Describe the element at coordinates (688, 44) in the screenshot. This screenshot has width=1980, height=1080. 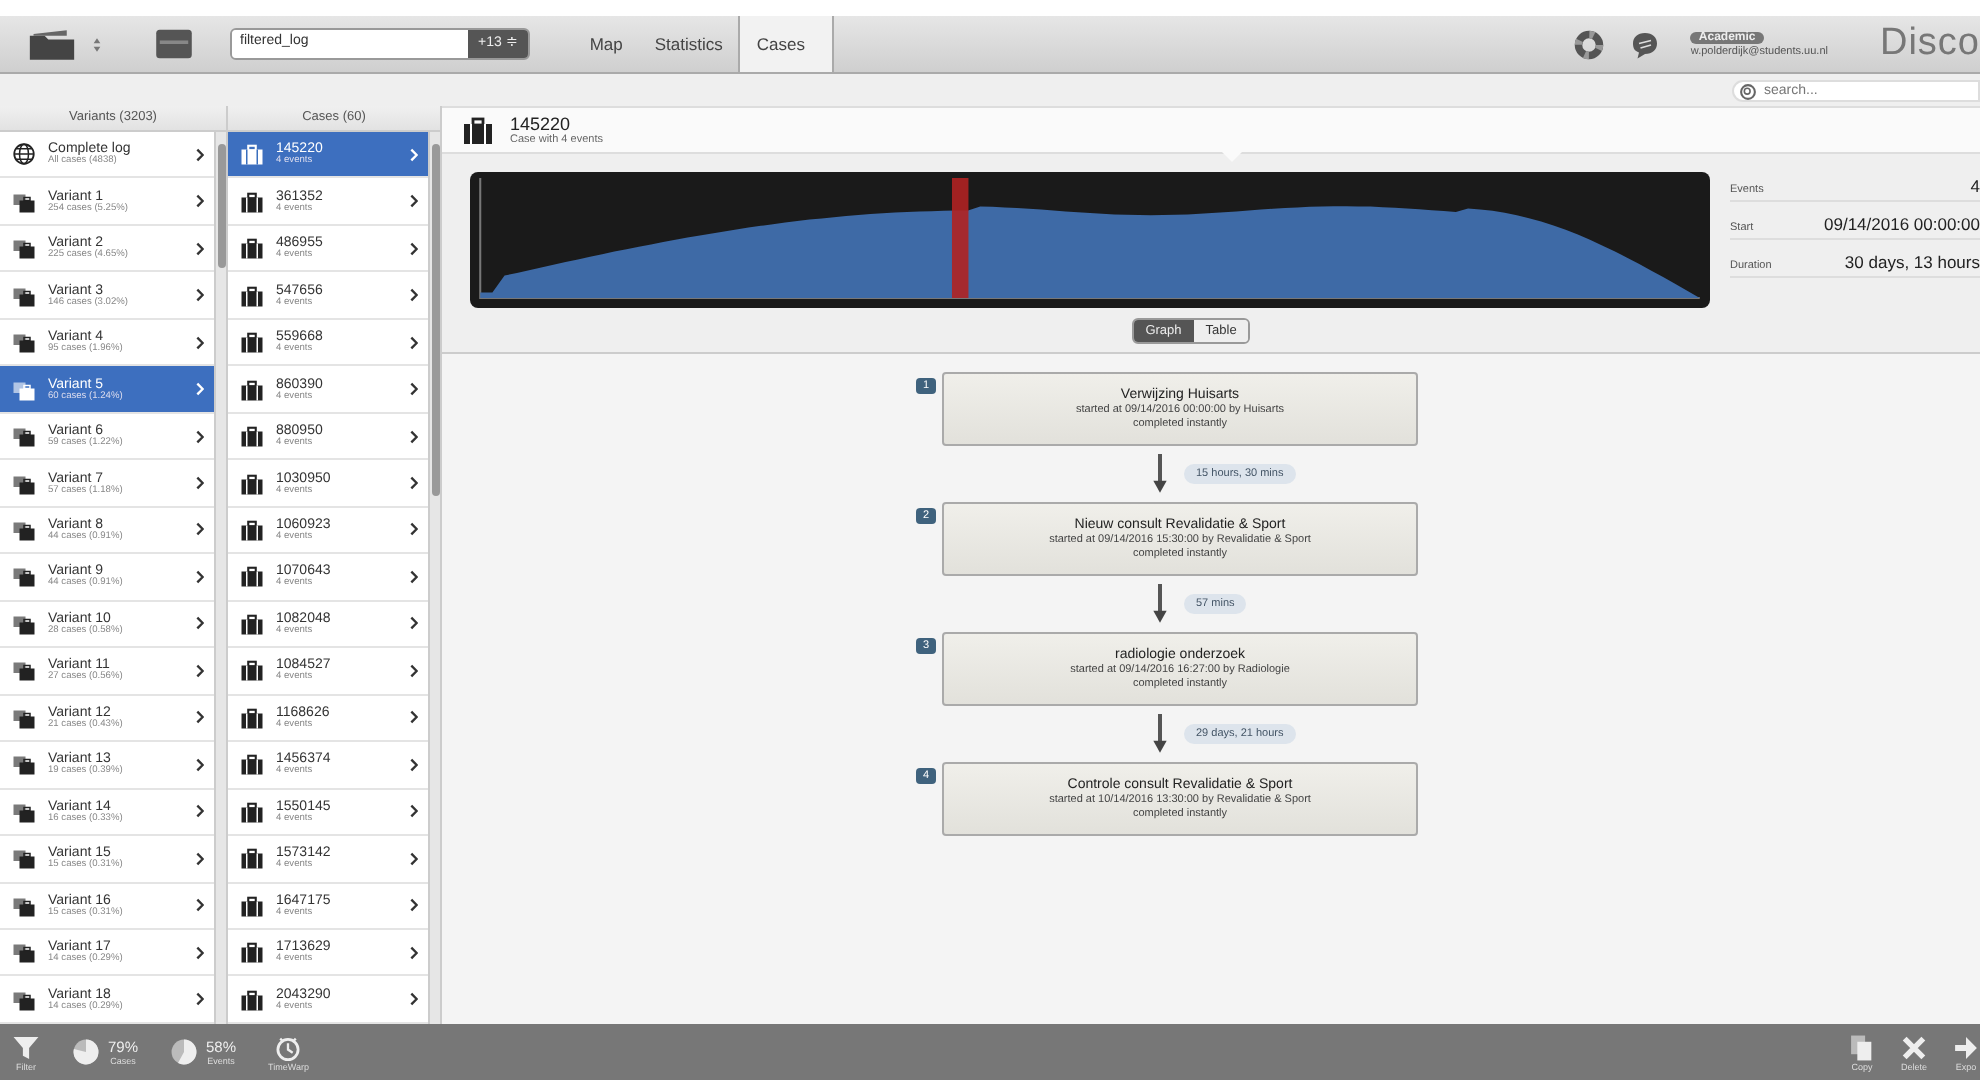
I see `tab: Statistics` at that location.